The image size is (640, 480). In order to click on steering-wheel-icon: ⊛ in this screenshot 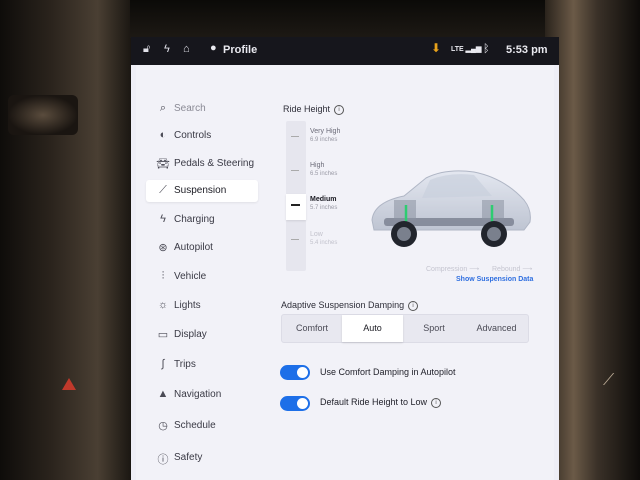, I will do `click(163, 248)`.